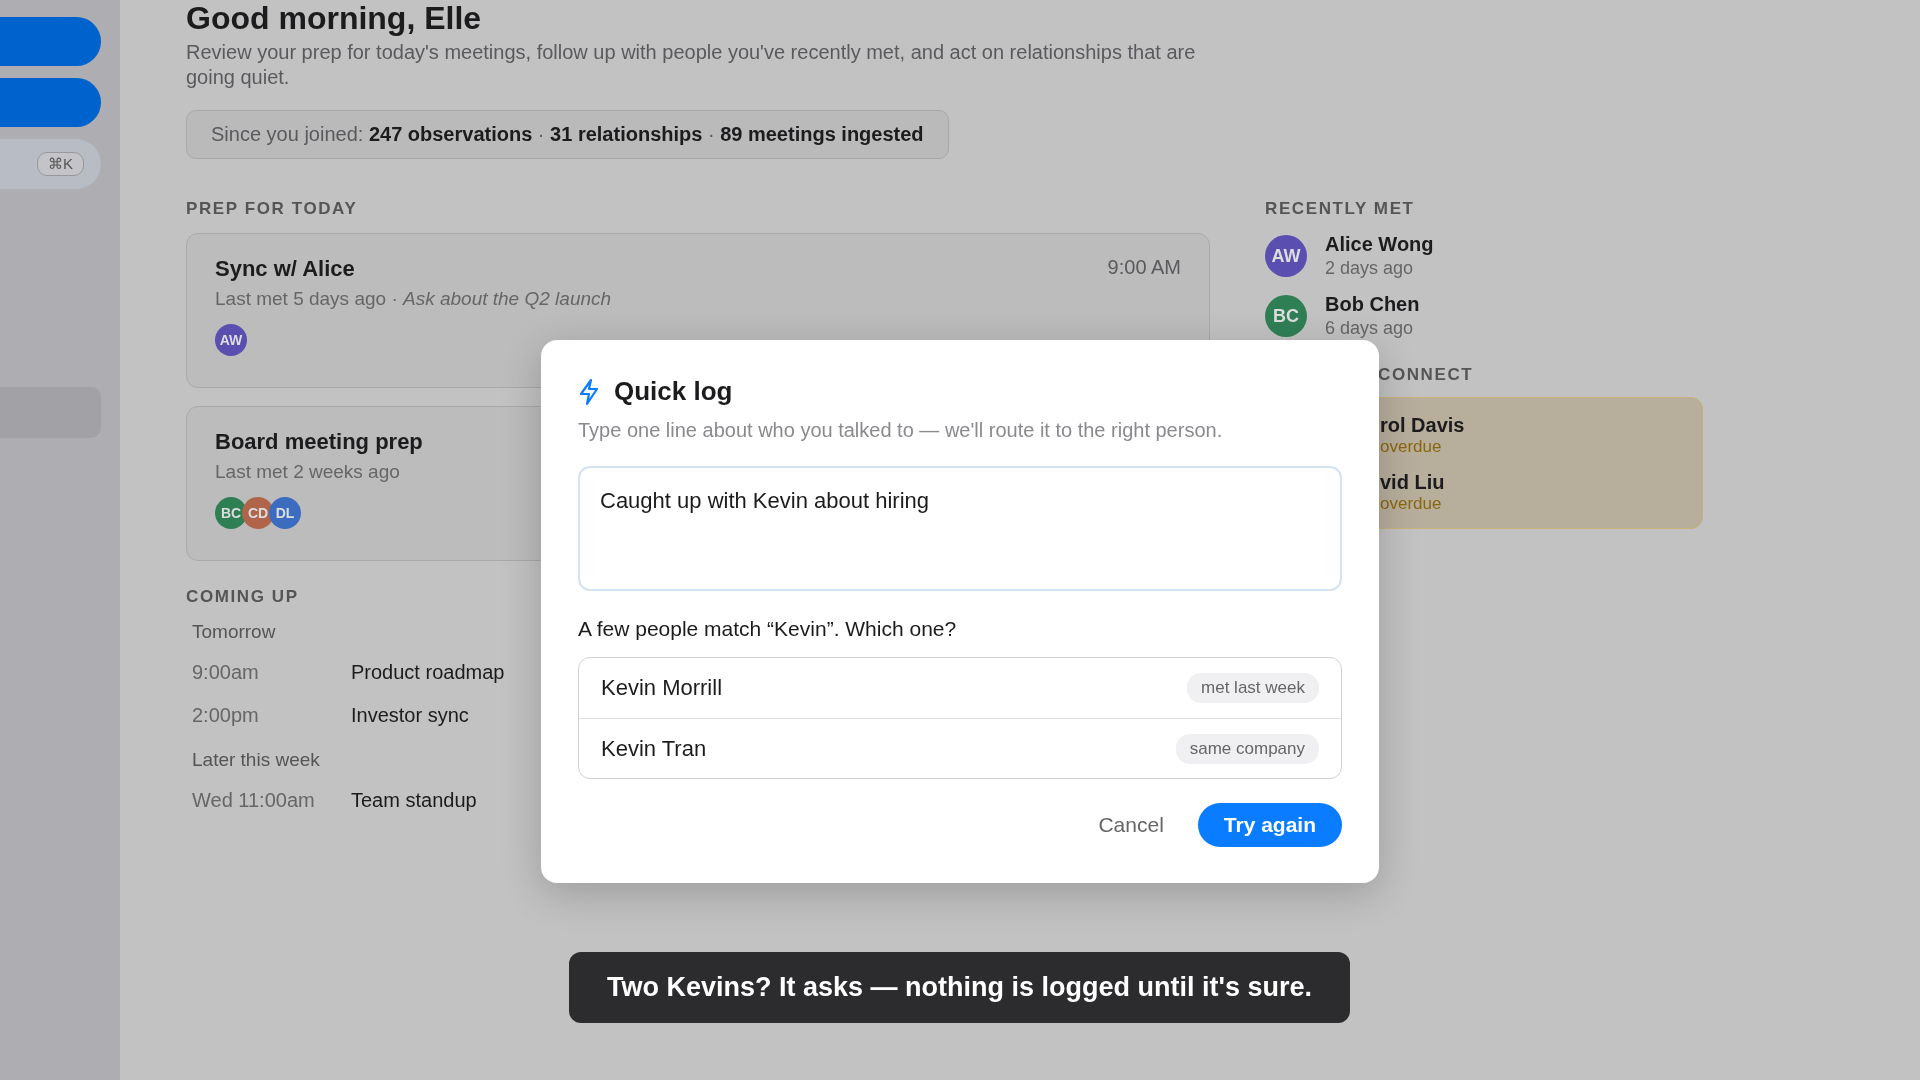 The height and width of the screenshot is (1080, 1920). I want to click on stats-summary: Since you joined: 247 observations · 31 relationships · 89 meetings ingested, so click(567, 134).